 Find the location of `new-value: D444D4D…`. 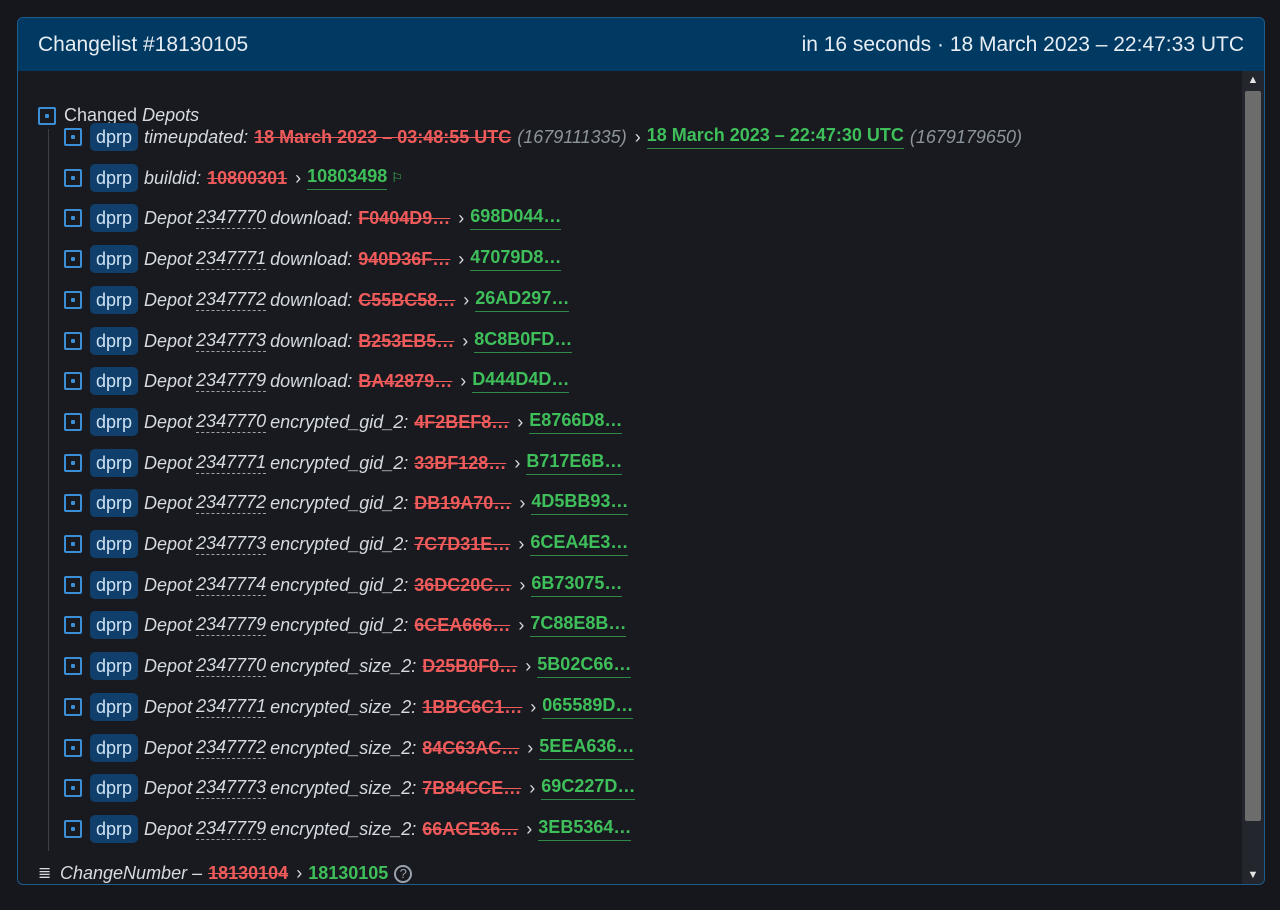

new-value: D444D4D… is located at coordinates (521, 381).